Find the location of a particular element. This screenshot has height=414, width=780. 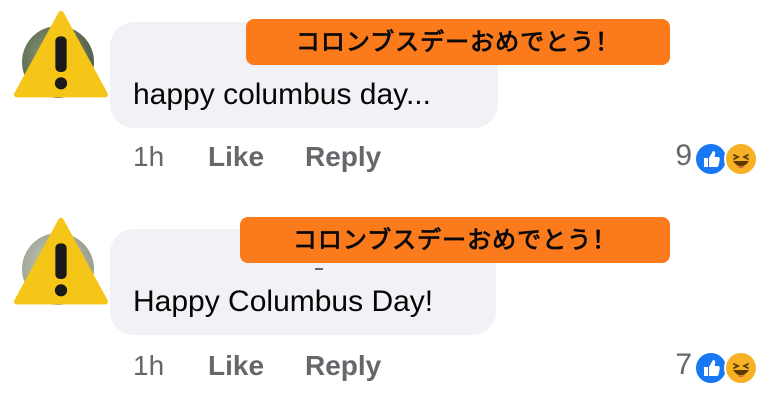

comment-text: Happy Columbus Day! is located at coordinates (283, 301).